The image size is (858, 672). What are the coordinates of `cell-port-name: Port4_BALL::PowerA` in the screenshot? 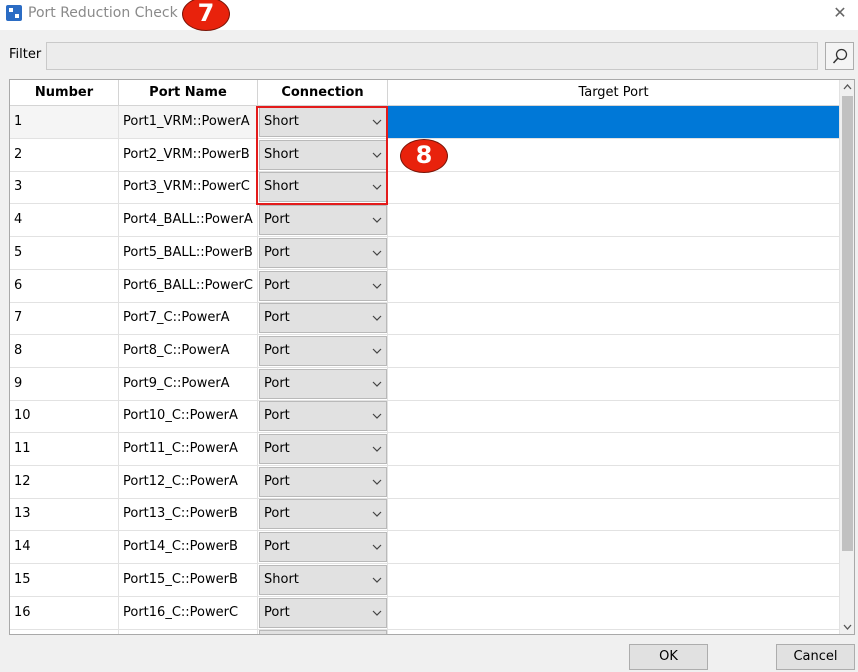 It's located at (188, 220).